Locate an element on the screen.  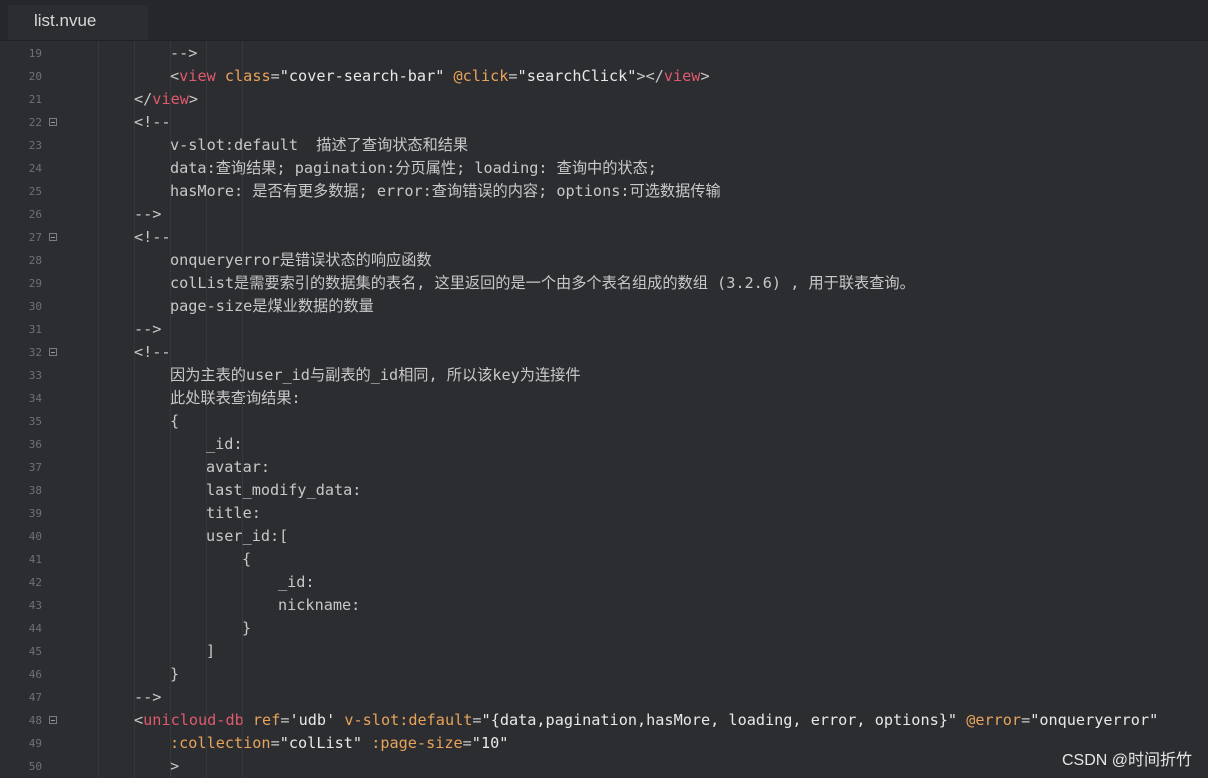
code-token: "cover-search-bar" is located at coordinates (362, 76).